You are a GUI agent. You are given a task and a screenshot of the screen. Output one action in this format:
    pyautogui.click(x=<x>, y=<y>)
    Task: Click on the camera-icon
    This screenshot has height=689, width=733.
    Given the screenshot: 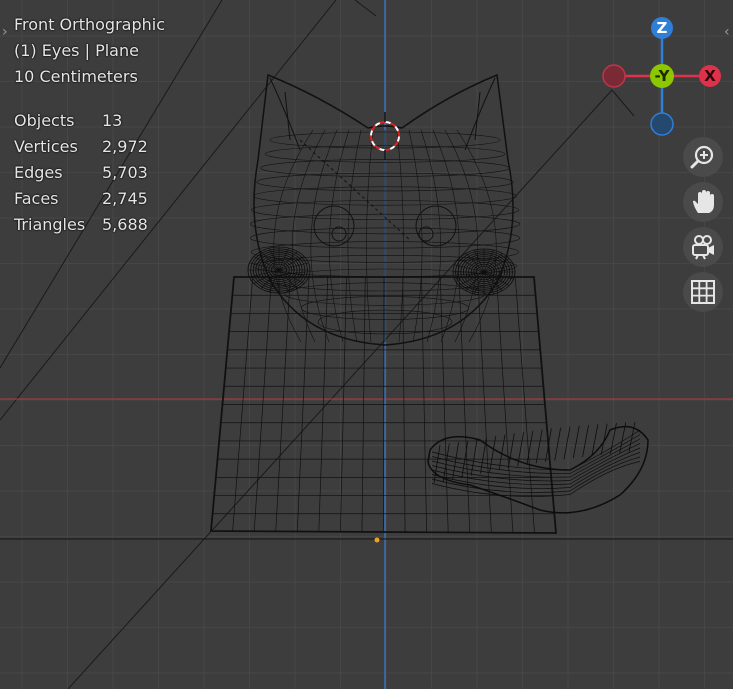 What is the action you would take?
    pyautogui.click(x=703, y=247)
    